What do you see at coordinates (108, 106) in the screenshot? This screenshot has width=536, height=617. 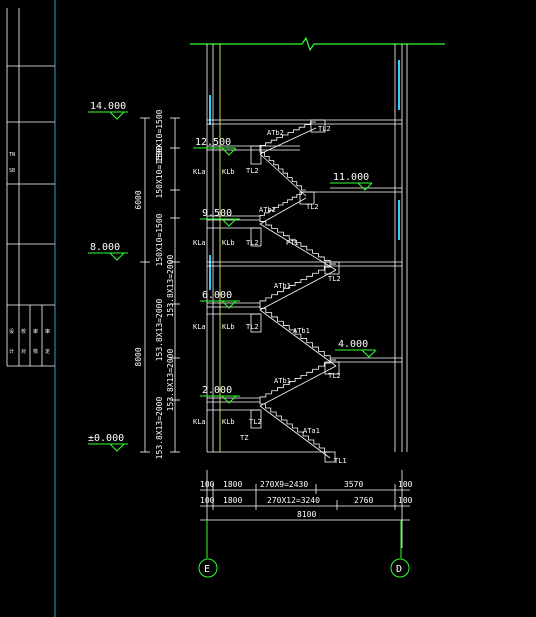 I see `elevation-label: 14.000` at bounding box center [108, 106].